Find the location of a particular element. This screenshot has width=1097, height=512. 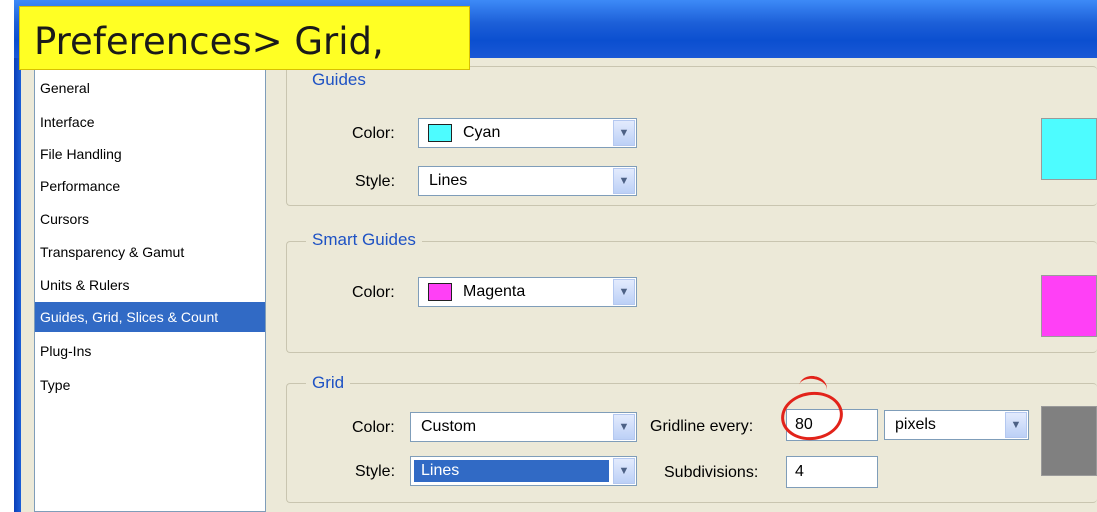

guides-style-select: Lines ▼ is located at coordinates (527, 181).